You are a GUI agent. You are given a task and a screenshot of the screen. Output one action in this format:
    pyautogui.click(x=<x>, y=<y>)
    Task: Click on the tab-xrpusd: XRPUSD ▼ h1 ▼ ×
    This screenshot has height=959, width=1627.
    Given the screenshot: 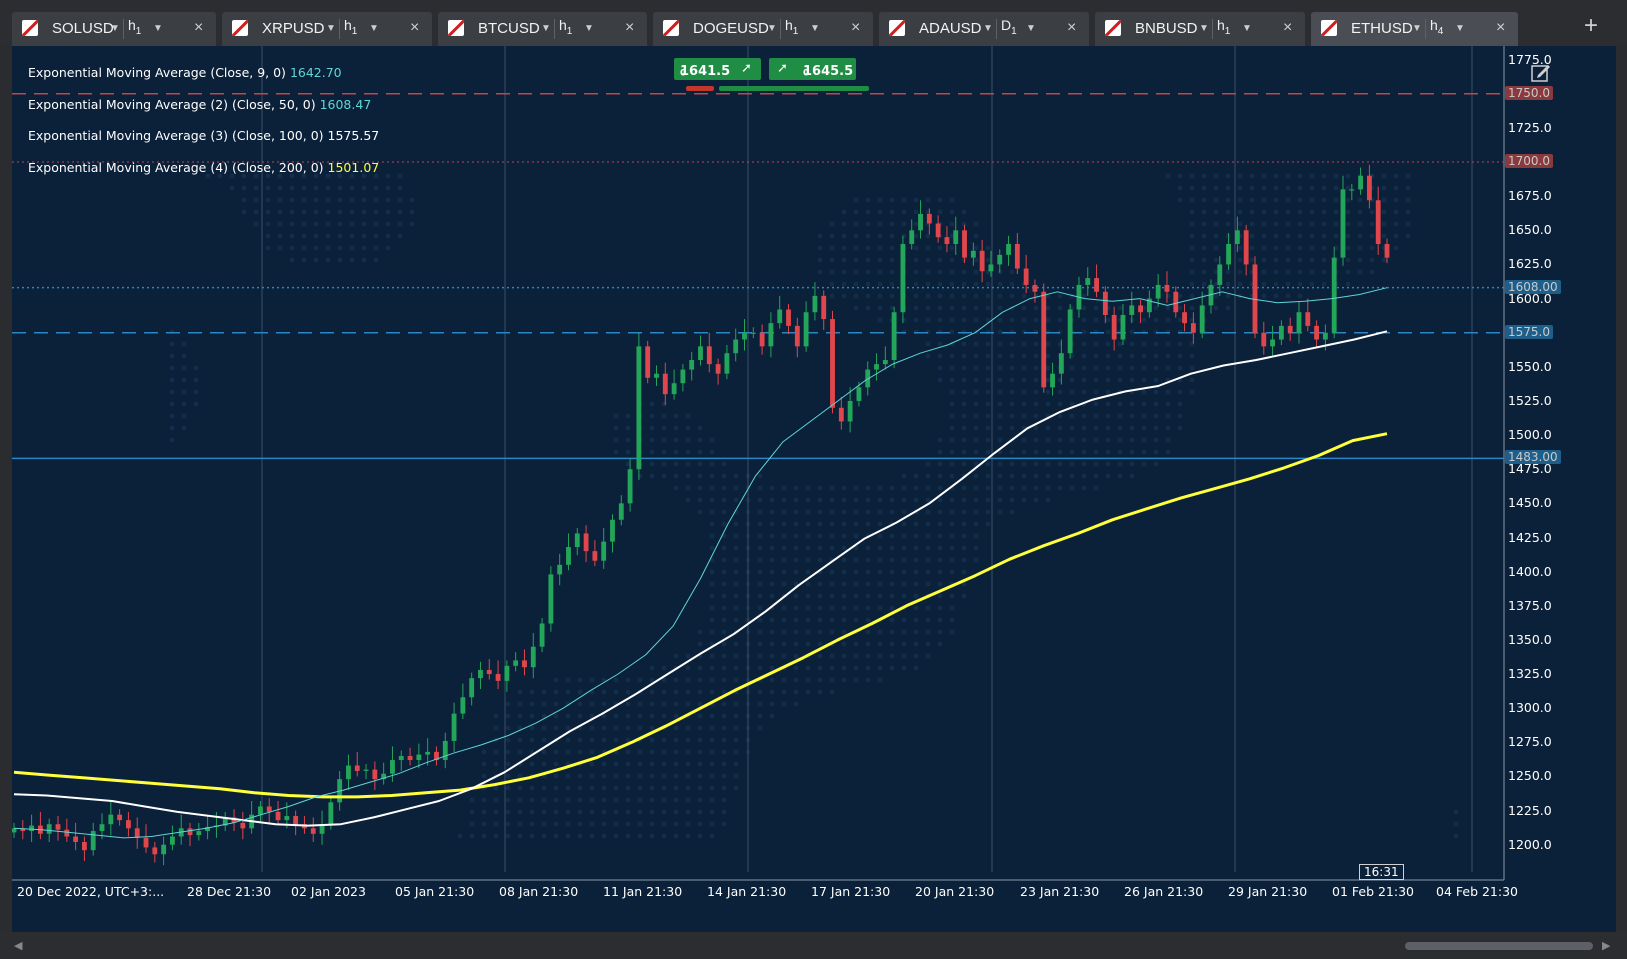 What is the action you would take?
    pyautogui.click(x=327, y=29)
    